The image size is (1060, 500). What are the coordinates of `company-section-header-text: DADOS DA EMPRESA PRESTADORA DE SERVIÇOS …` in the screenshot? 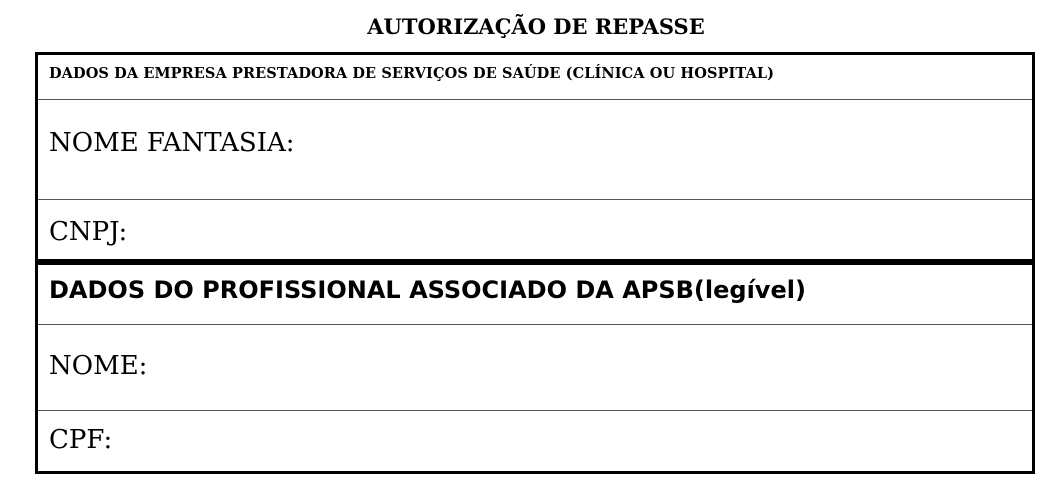 It's located at (412, 73).